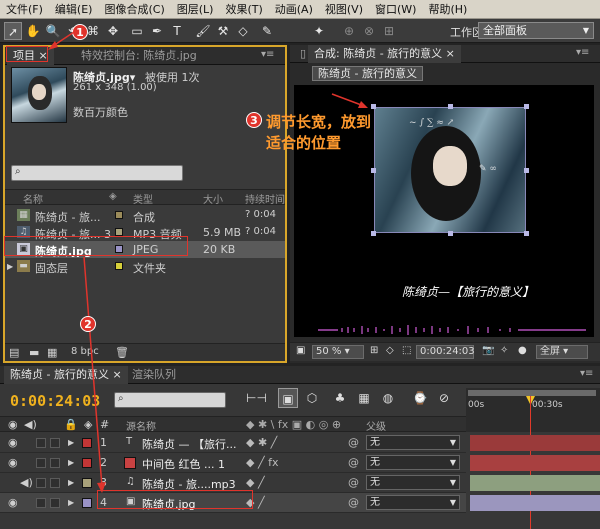 The height and width of the screenshot is (529, 600). I want to click on roto-brush-tool-icon: ✎, so click(267, 31).